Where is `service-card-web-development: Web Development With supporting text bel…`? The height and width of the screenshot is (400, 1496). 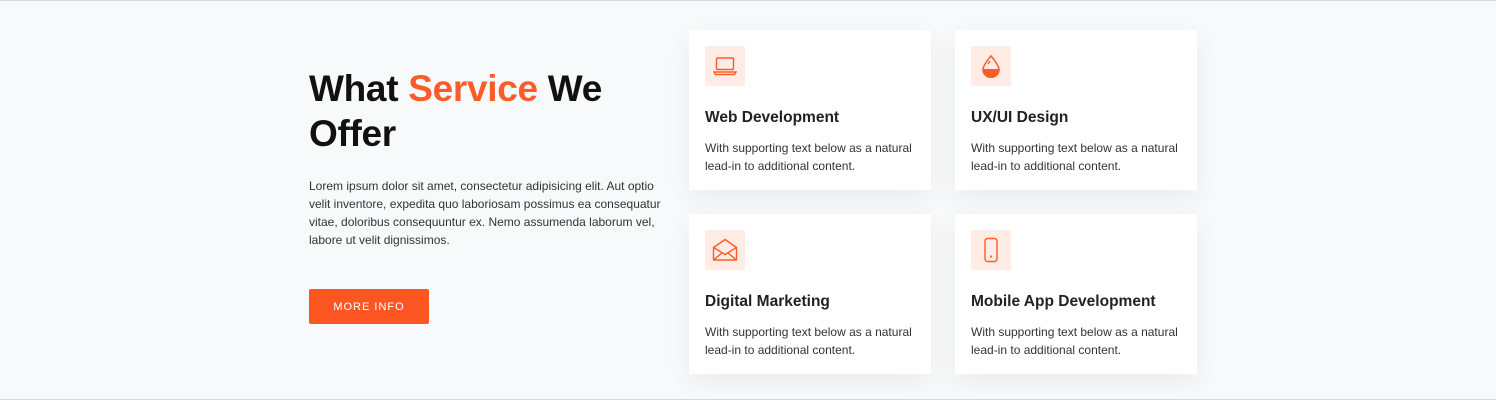
service-card-web-development: Web Development With supporting text bel… is located at coordinates (810, 110).